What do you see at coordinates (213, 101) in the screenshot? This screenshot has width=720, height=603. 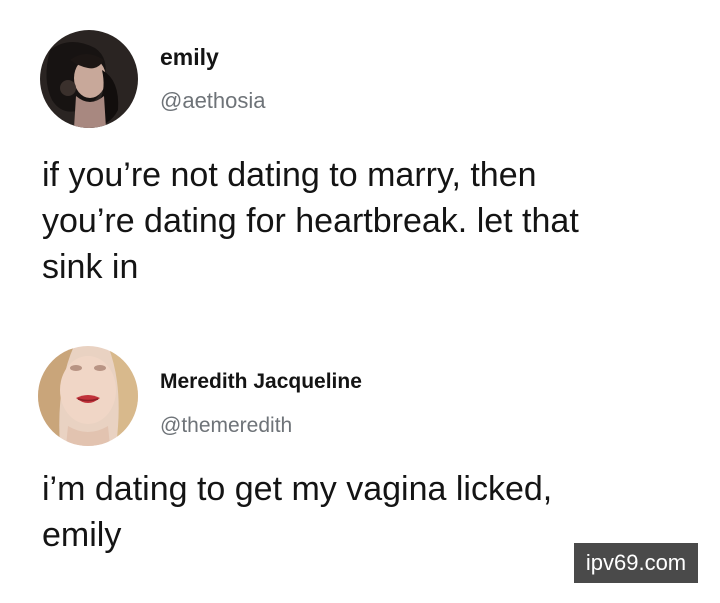 I see `user-handle: @aethosia` at bounding box center [213, 101].